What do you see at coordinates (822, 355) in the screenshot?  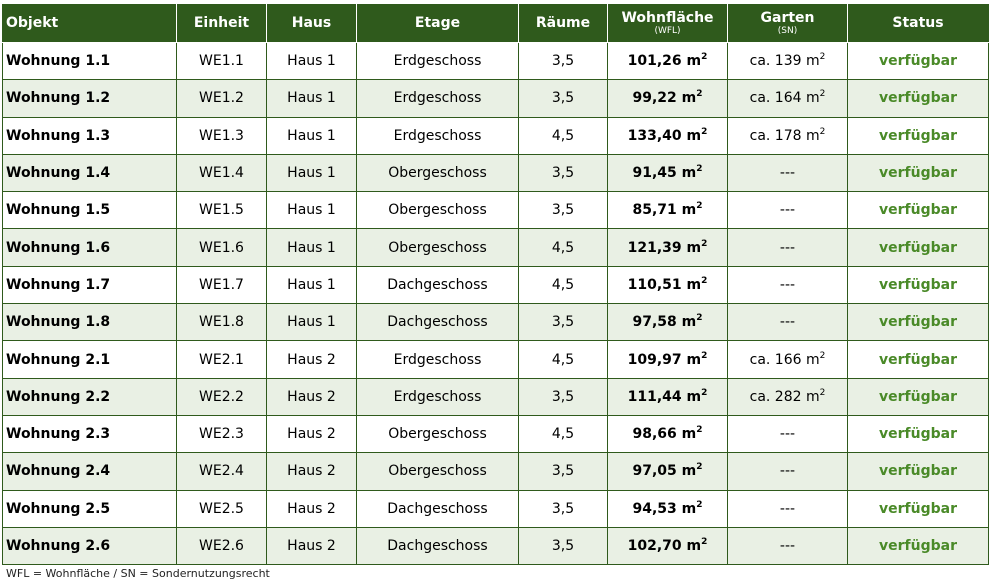 I see `cell-garten-unit-exponent: 2` at bounding box center [822, 355].